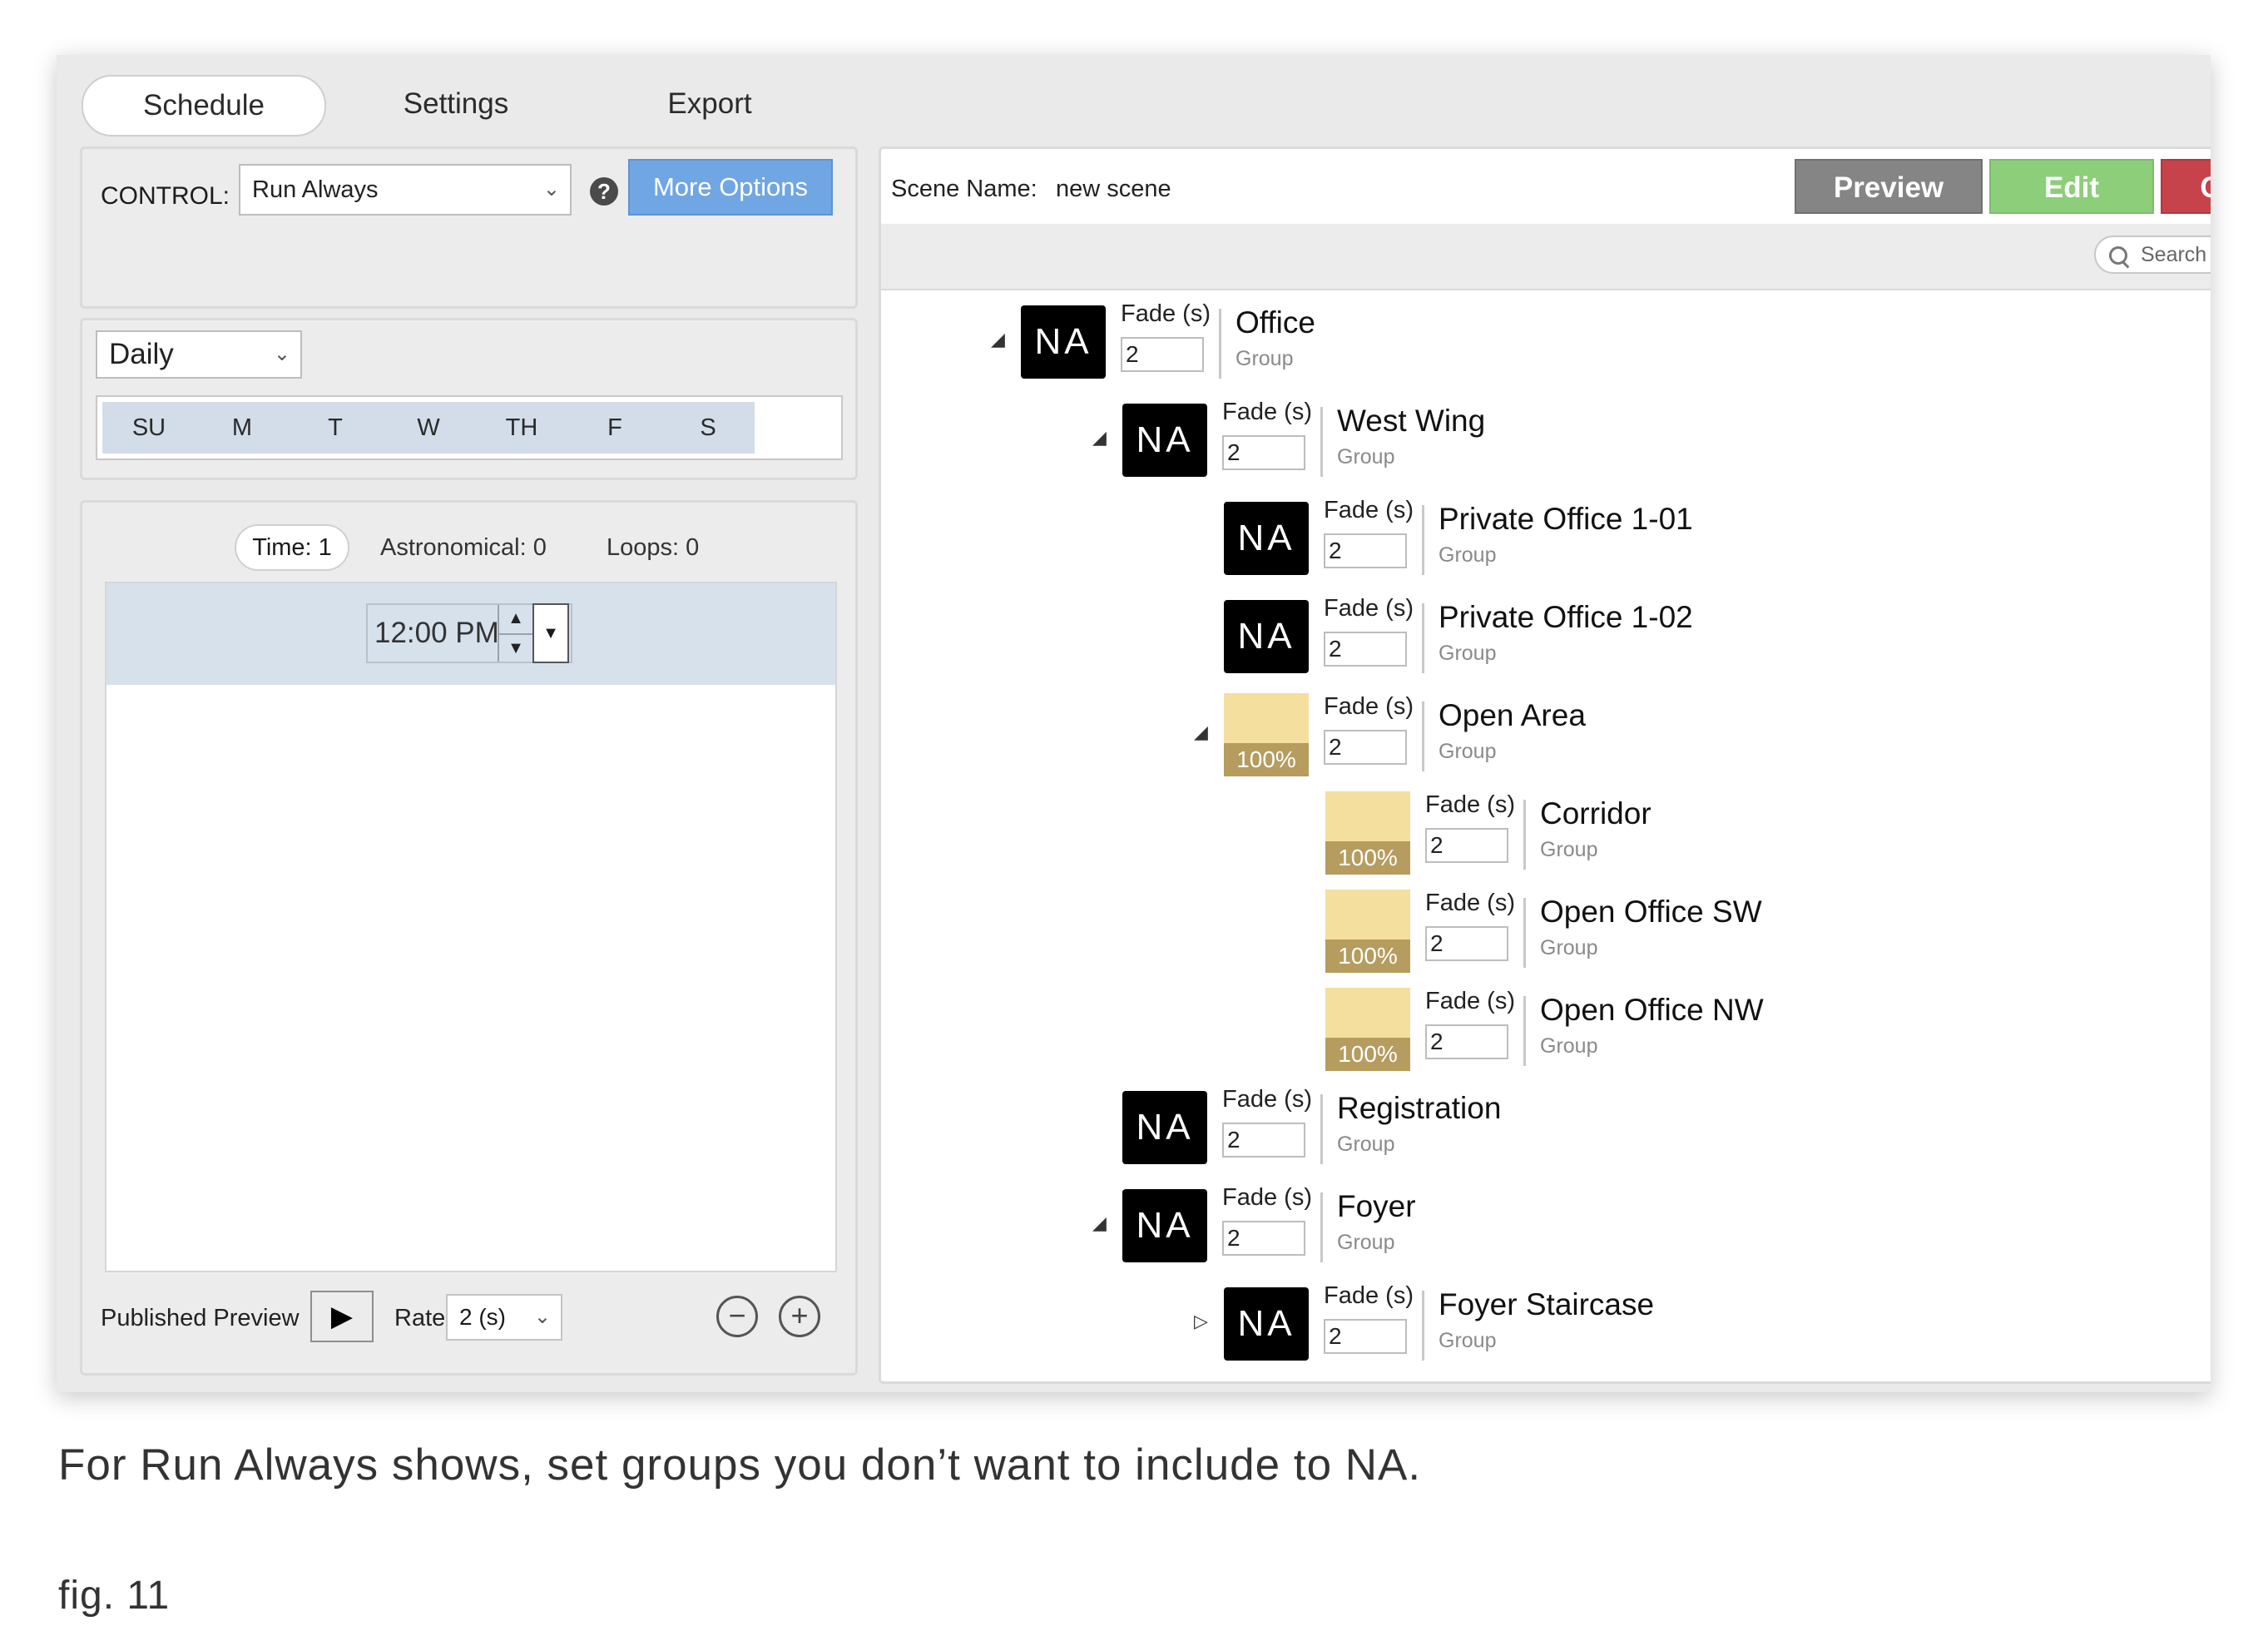 The width and height of the screenshot is (2268, 1641). Describe the element at coordinates (469, 228) in the screenshot. I see `control-panel: CONTROL: Run Always ⌄ ? More Options` at that location.